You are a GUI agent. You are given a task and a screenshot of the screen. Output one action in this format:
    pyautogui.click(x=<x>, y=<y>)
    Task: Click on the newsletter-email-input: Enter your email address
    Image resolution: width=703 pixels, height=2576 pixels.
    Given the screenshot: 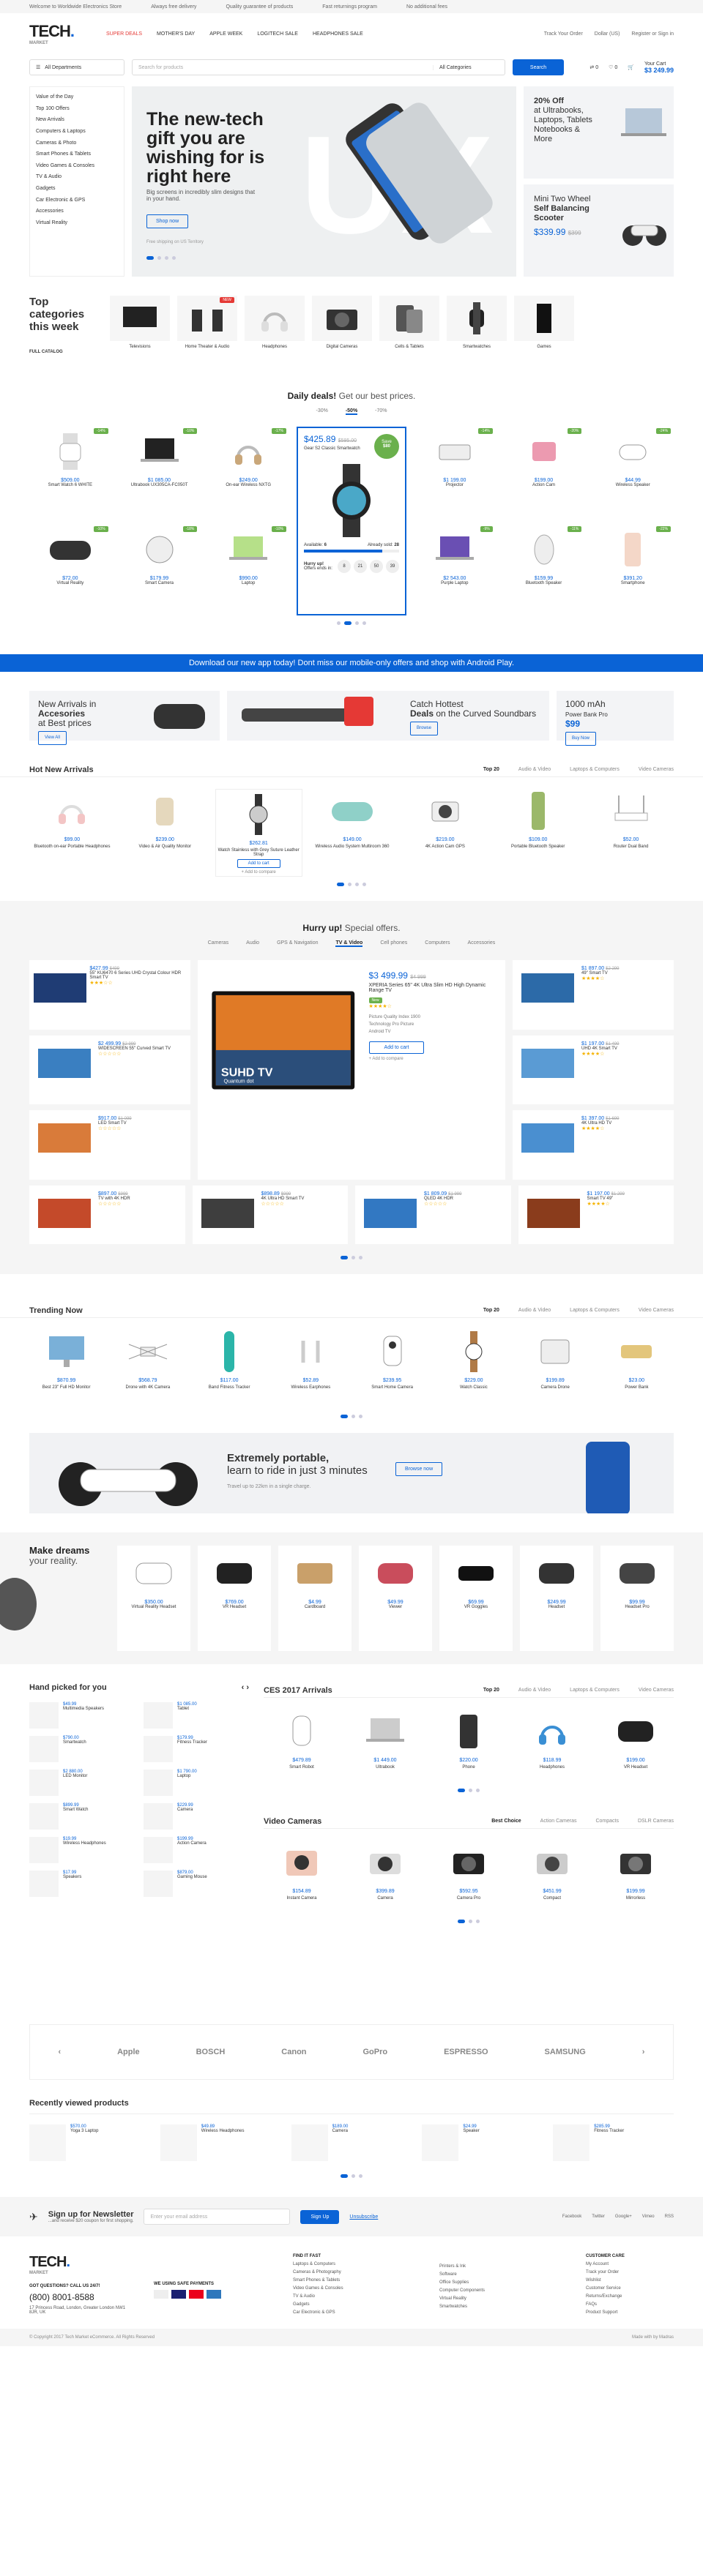 What is the action you would take?
    pyautogui.click(x=217, y=2217)
    